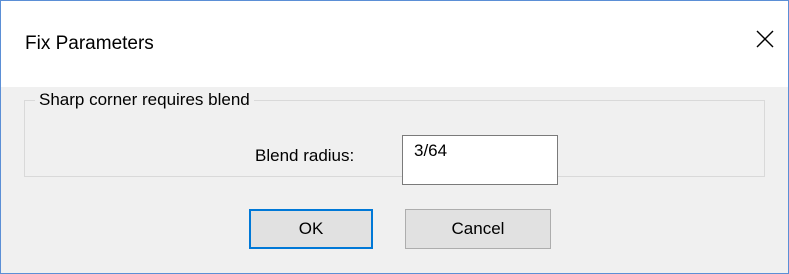 The width and height of the screenshot is (789, 274). Describe the element at coordinates (311, 229) in the screenshot. I see `ok-button: OK` at that location.